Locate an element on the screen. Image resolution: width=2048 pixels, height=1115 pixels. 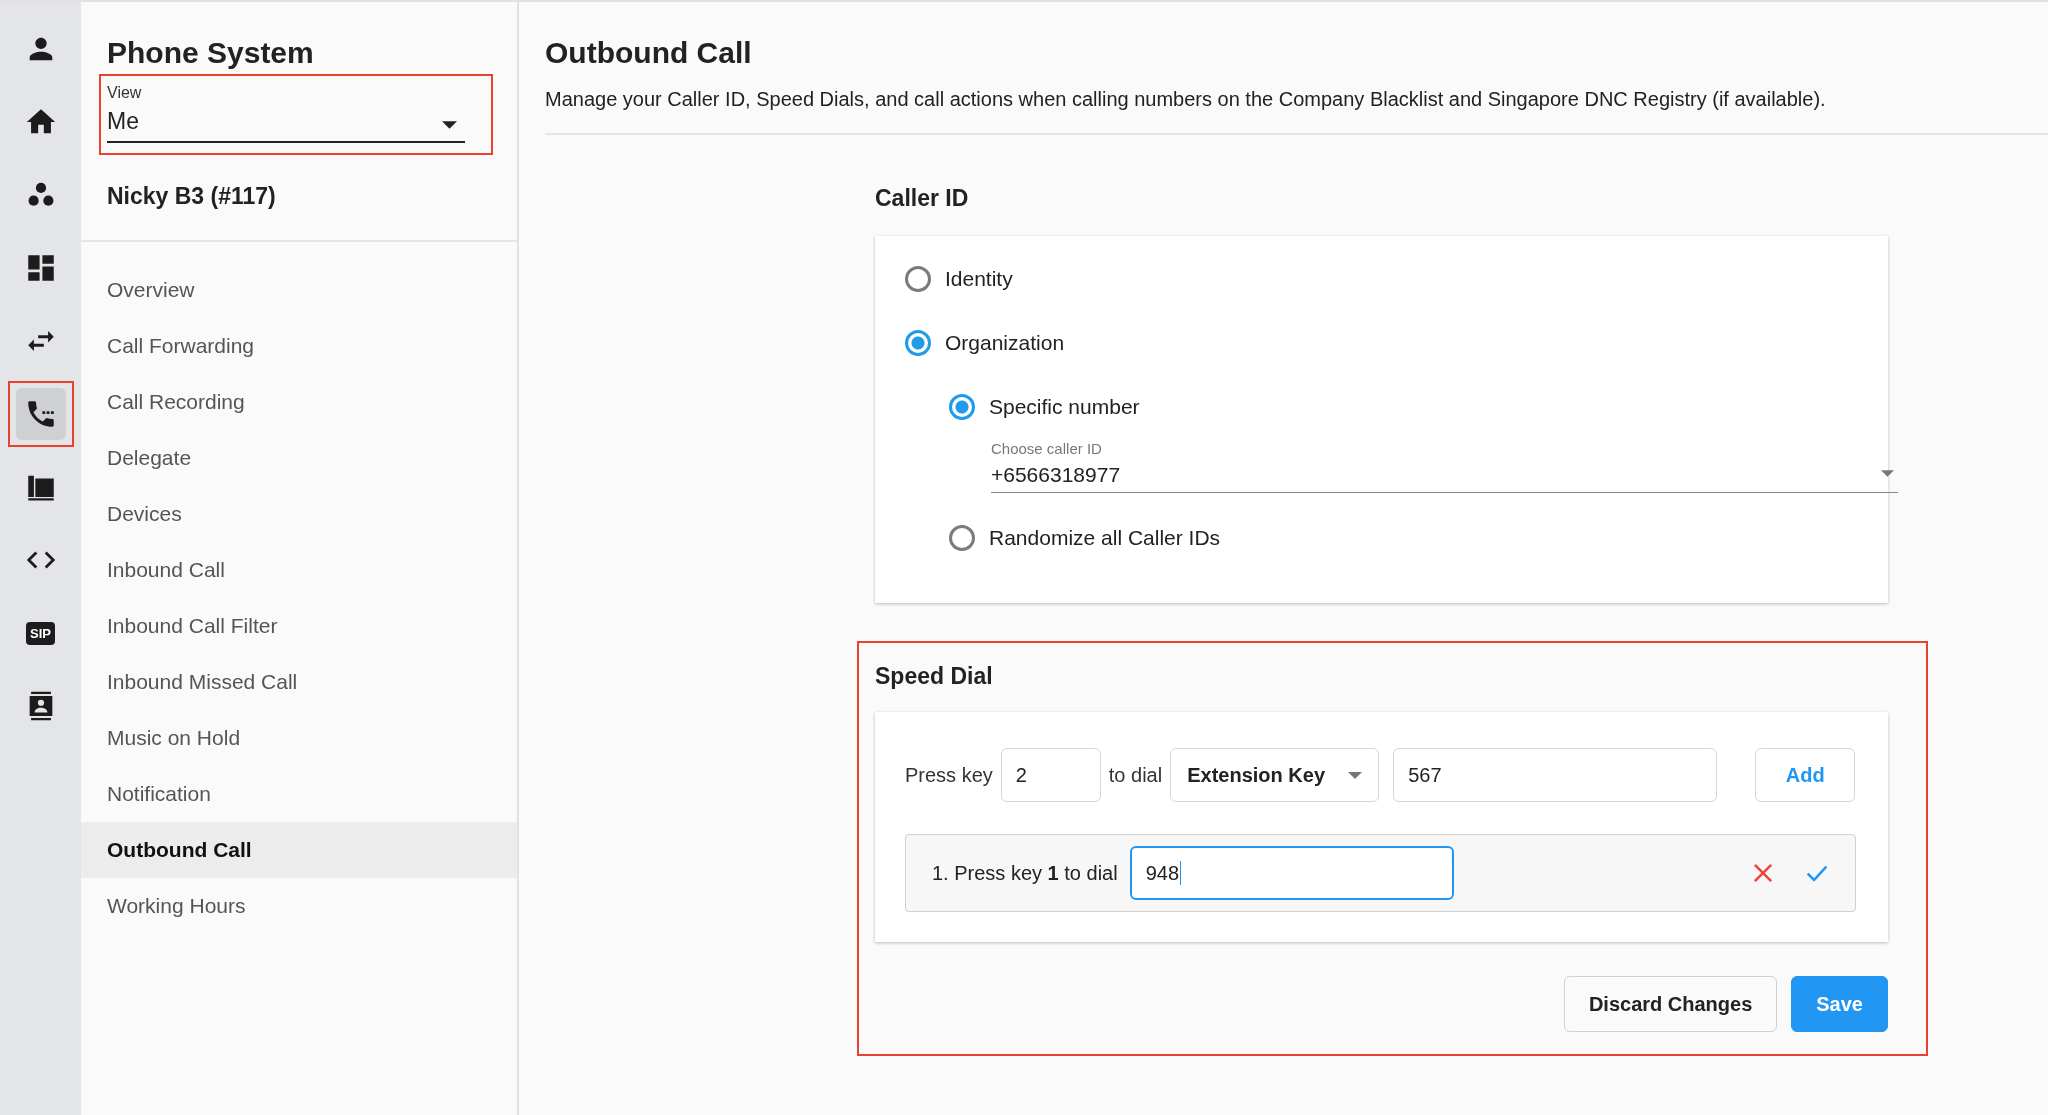
sidebar-item: Music on Hold is located at coordinates (299, 738).